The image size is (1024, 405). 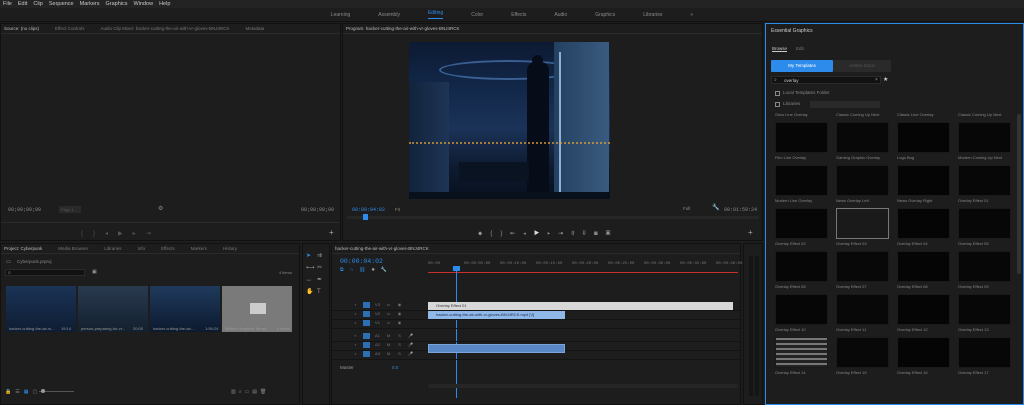 What do you see at coordinates (7, 4) in the screenshot?
I see `menu-file: File` at bounding box center [7, 4].